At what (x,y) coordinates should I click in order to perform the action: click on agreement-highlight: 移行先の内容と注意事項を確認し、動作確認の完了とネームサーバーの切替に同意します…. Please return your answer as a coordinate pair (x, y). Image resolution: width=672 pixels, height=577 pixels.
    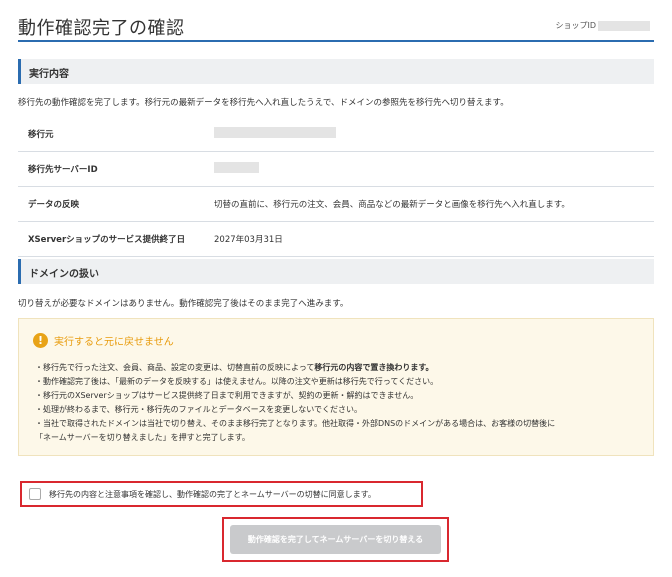
    Looking at the image, I should click on (221, 494).